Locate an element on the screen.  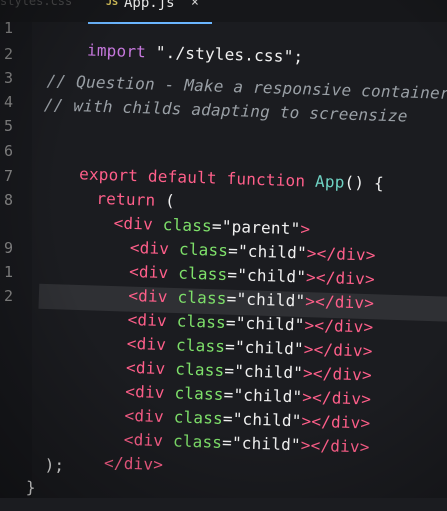
class-attribute: class is located at coordinates (197, 441).